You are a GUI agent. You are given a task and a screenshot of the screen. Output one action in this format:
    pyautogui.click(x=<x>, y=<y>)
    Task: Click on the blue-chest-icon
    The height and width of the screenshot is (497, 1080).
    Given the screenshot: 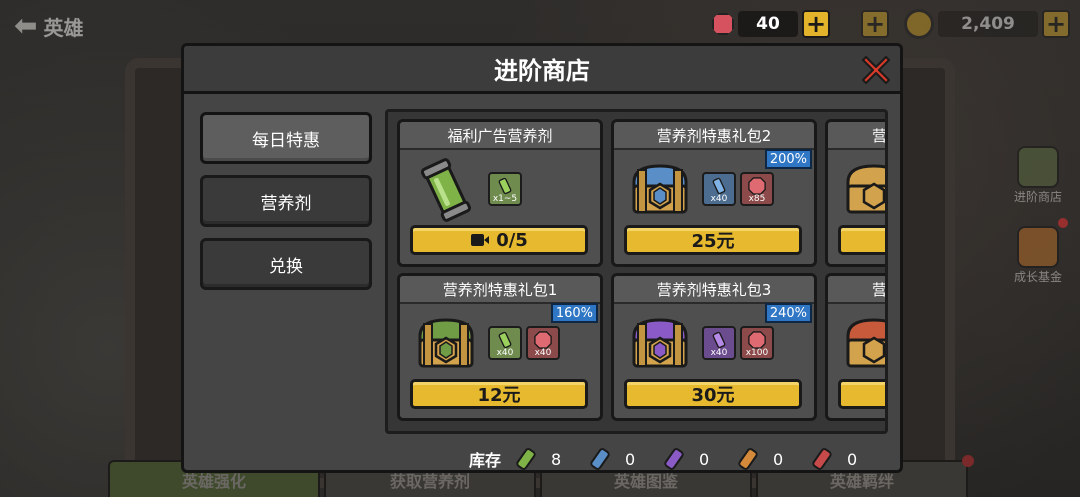 What is the action you would take?
    pyautogui.click(x=660, y=189)
    